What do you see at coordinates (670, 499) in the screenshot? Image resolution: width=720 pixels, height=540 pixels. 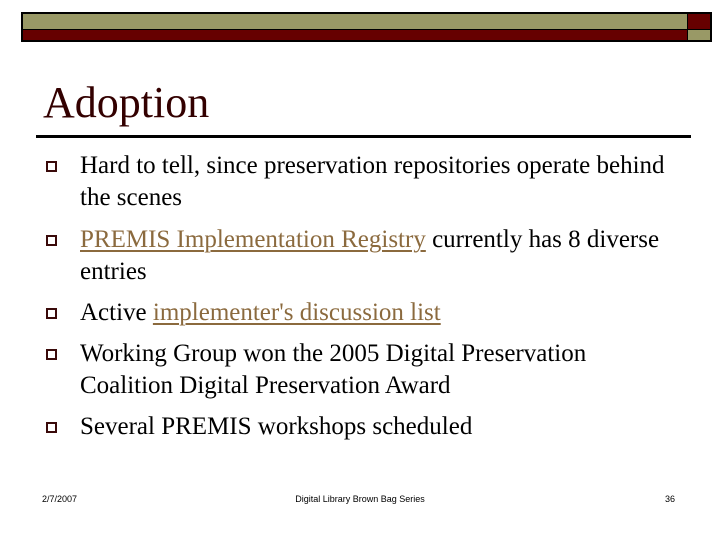 I see `footer-page-number: 36` at bounding box center [670, 499].